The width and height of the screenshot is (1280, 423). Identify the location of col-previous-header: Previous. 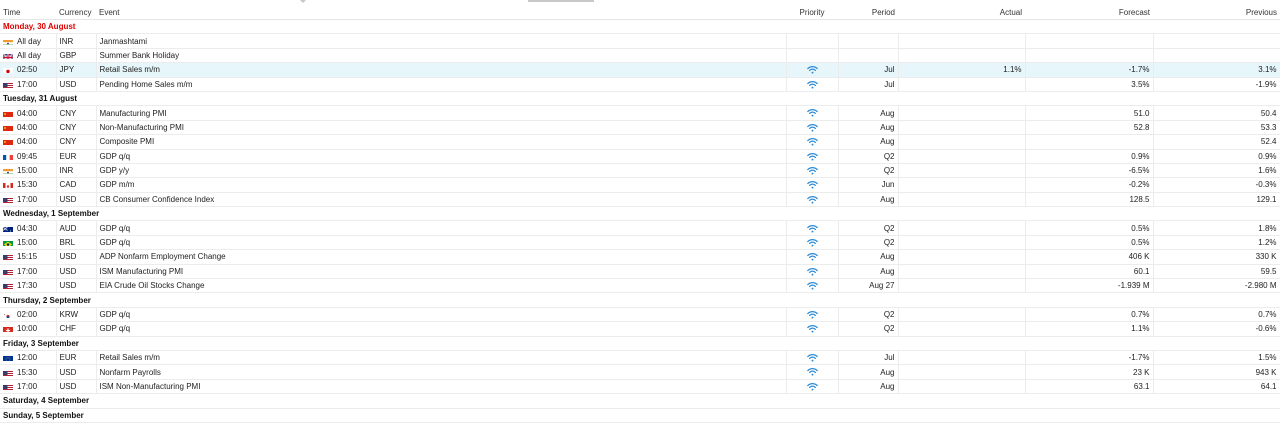
(1216, 12).